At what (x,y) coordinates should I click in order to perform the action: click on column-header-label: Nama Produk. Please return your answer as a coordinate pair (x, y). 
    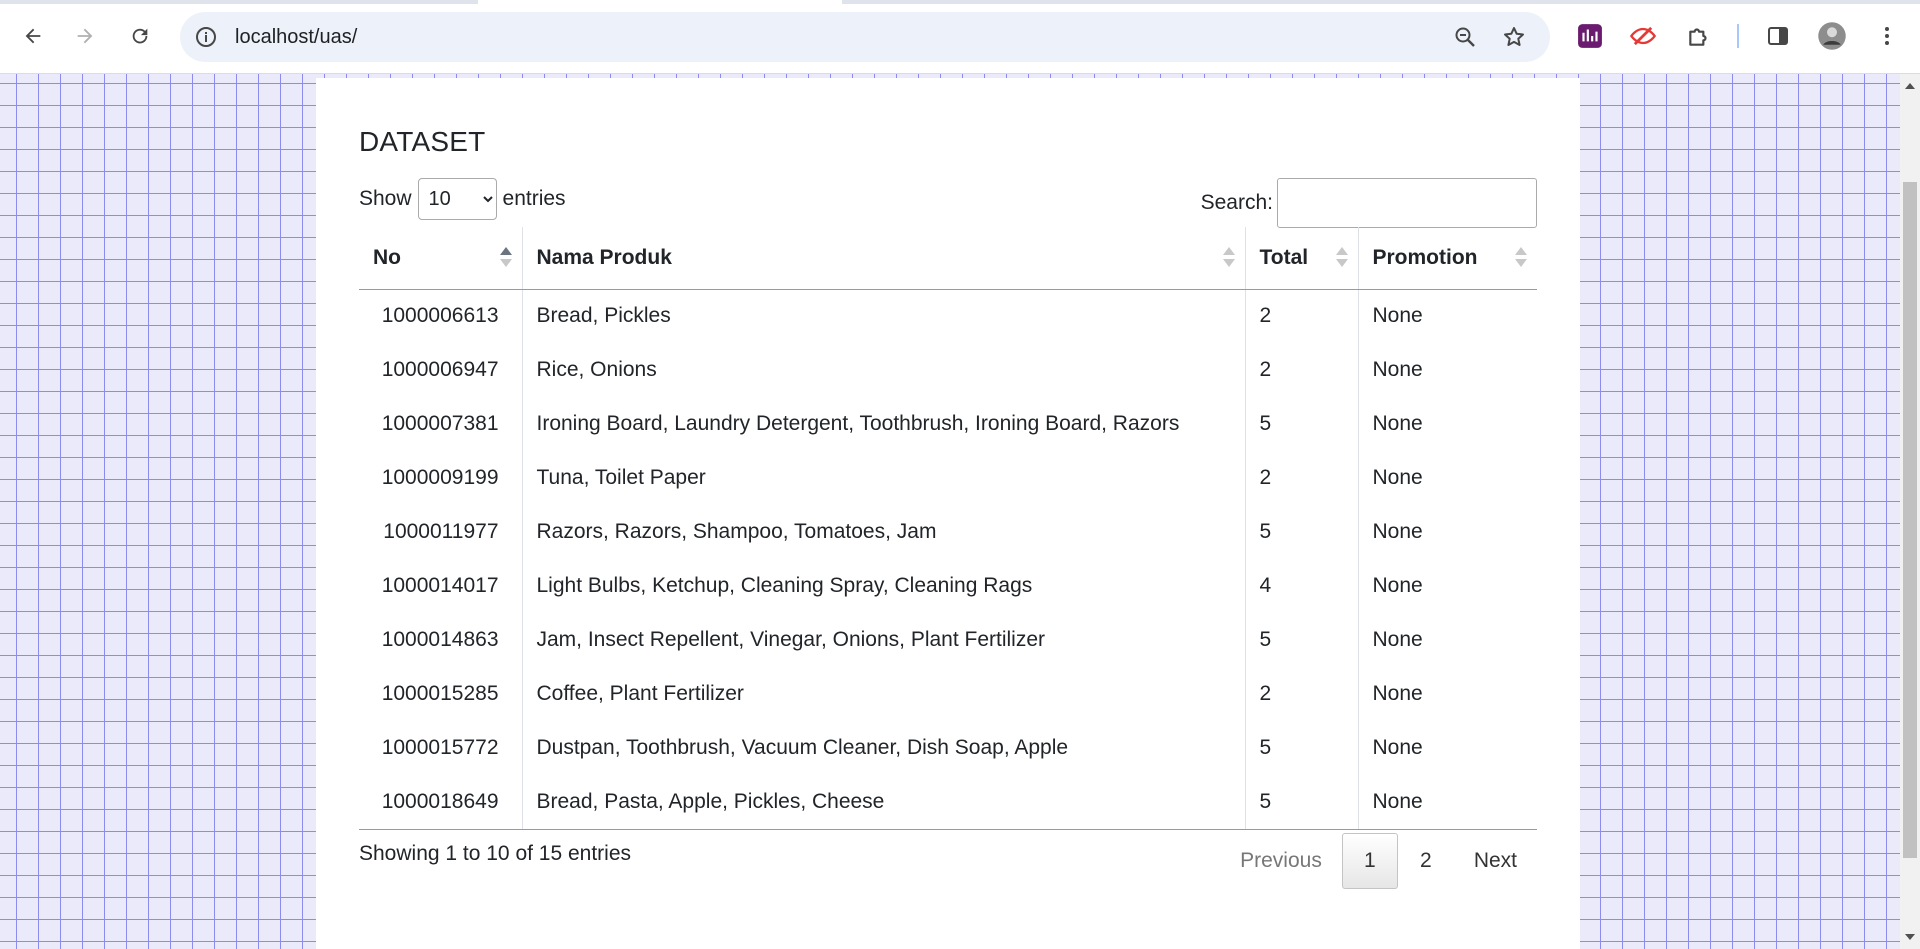
    Looking at the image, I should click on (604, 257).